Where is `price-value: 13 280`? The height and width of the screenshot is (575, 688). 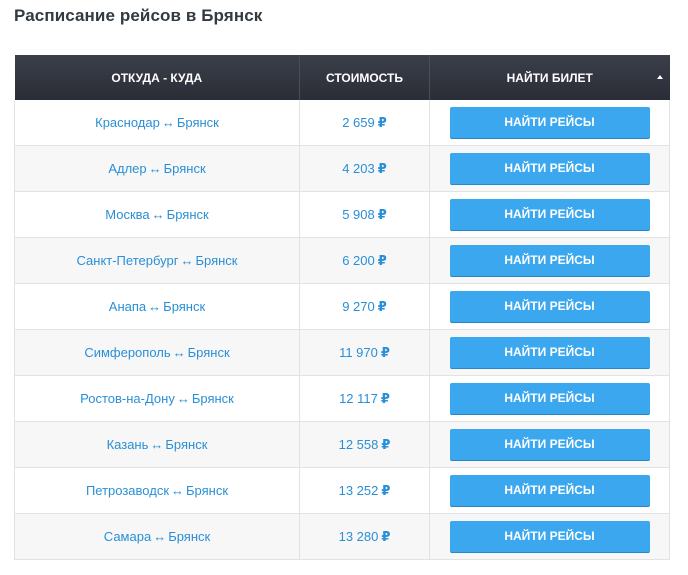 price-value: 13 280 is located at coordinates (358, 536).